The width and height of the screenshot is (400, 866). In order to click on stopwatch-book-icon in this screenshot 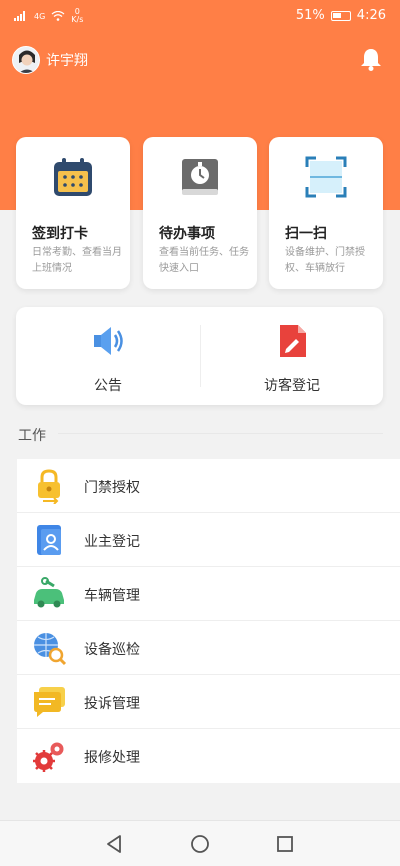, I will do `click(200, 177)`.